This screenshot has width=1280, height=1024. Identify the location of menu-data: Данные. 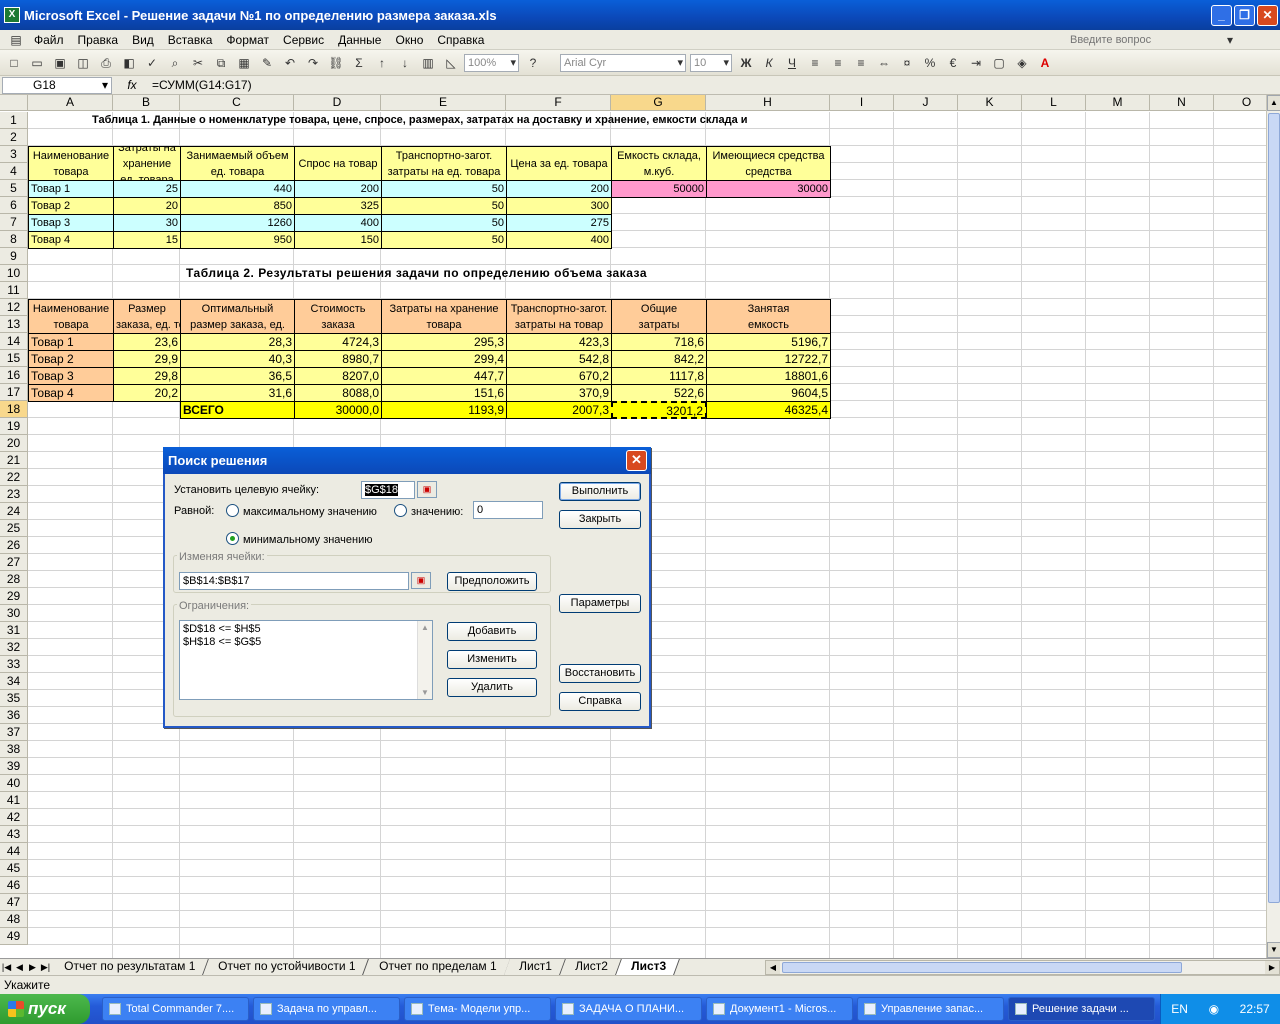
(359, 40).